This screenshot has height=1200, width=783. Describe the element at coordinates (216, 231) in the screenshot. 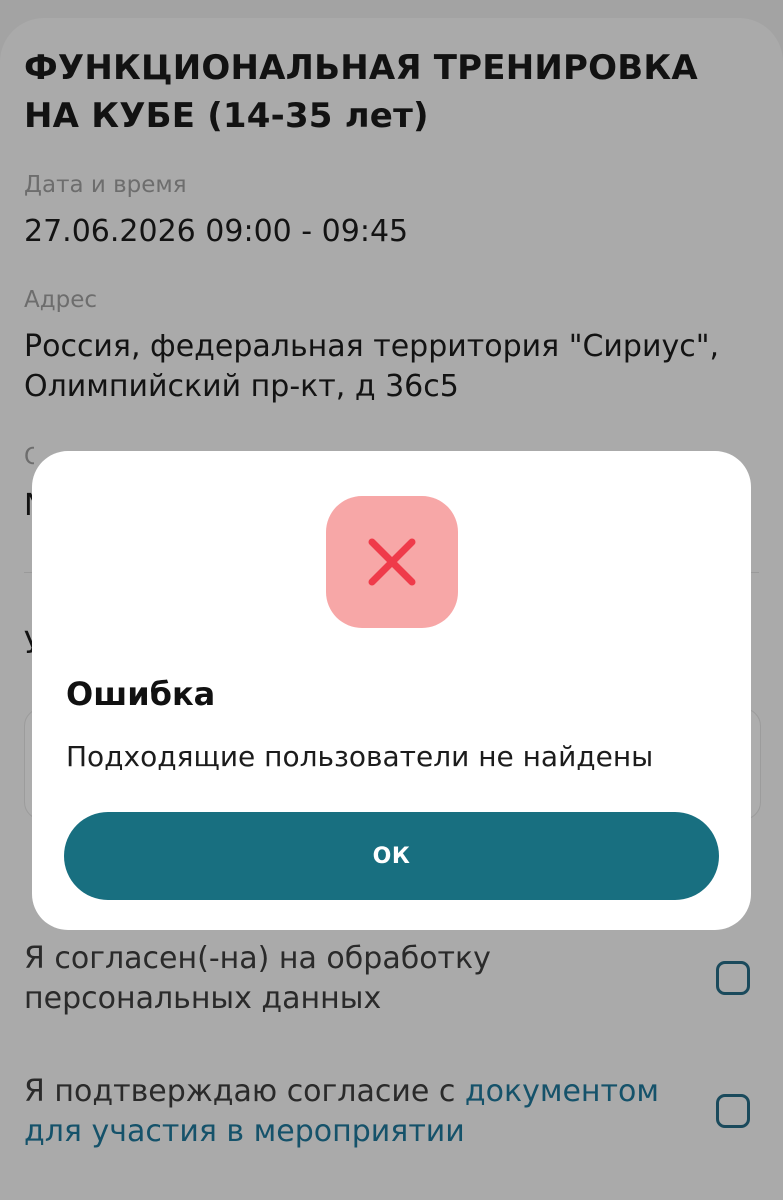

I see `datetime-value: 27.06.2026 09:00 - 09:45` at that location.